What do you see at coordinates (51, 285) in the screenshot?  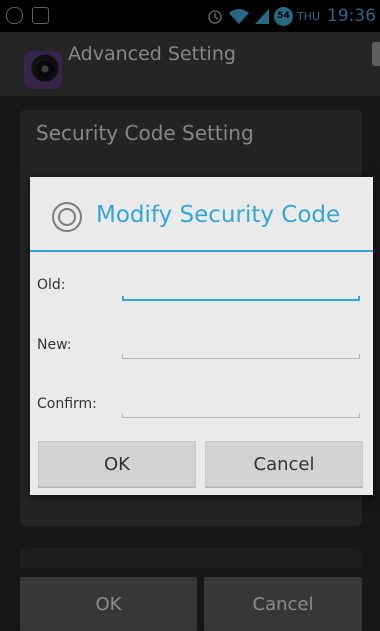 I see `old-code-label: Old:` at bounding box center [51, 285].